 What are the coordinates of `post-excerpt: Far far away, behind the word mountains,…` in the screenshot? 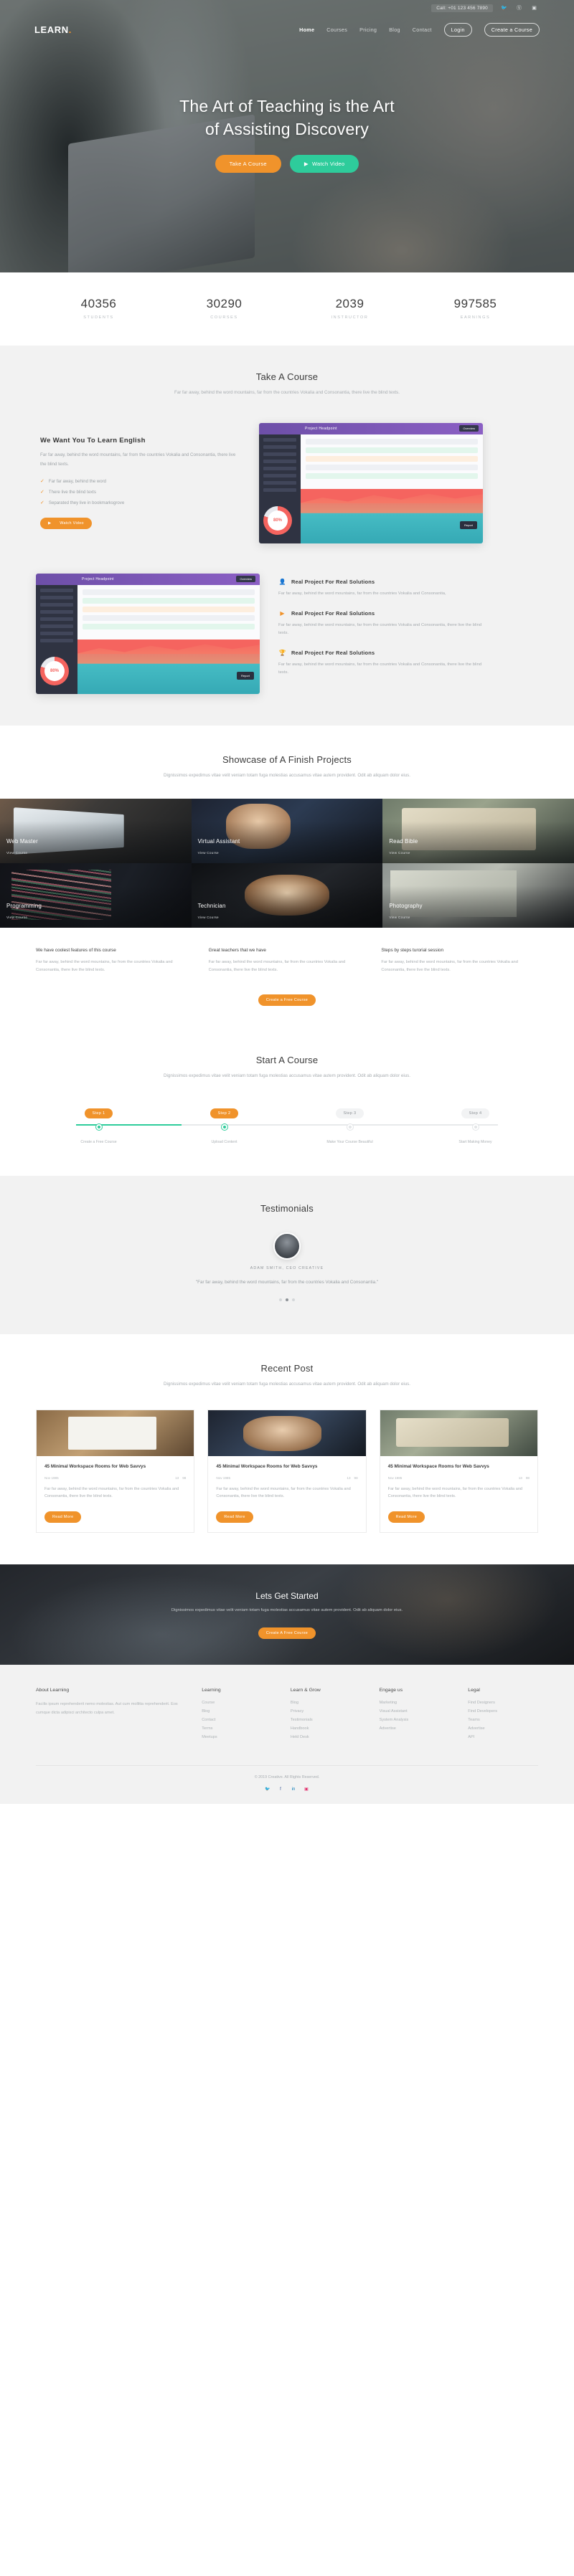 It's located at (283, 1493).